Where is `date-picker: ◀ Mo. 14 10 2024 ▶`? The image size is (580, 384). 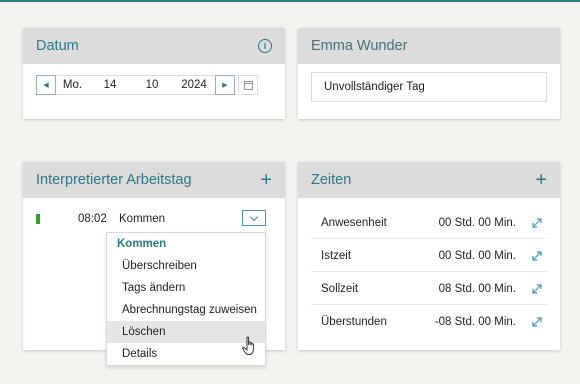
date-picker: ◀ Mo. 14 10 2024 ▶ is located at coordinates (147, 85).